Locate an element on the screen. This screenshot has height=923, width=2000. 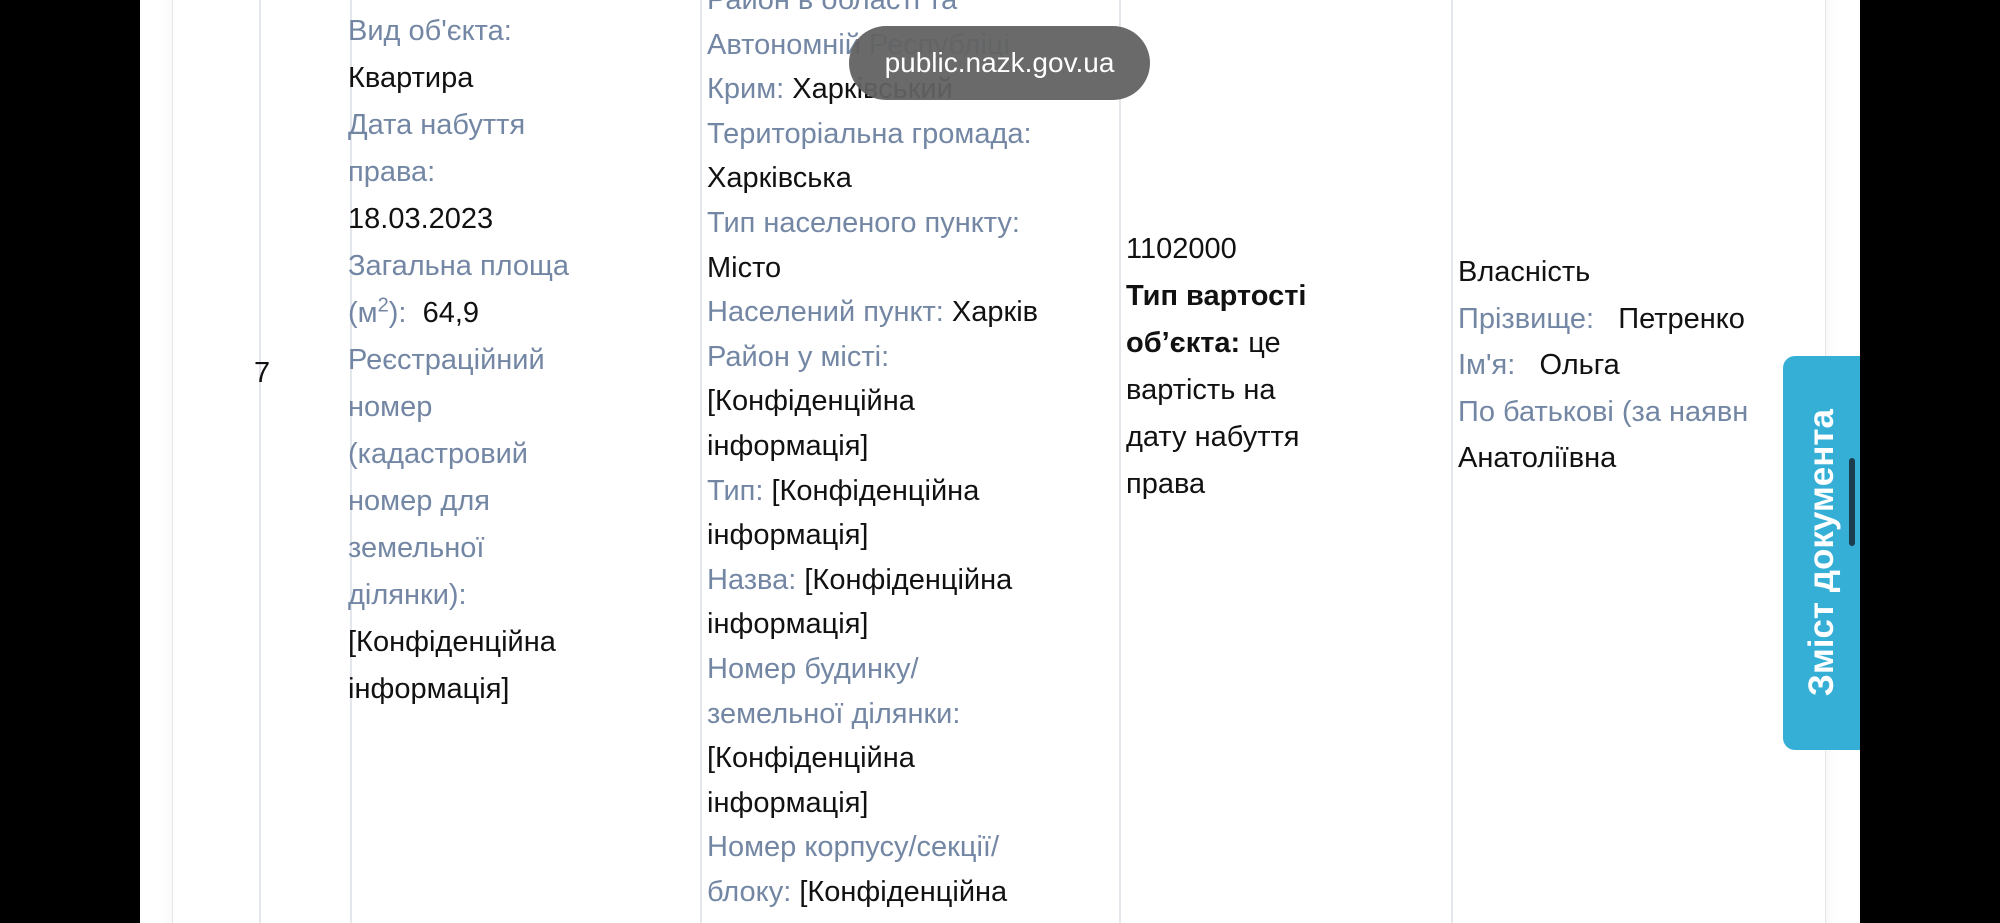
street-name-value: інформація] is located at coordinates (788, 624).